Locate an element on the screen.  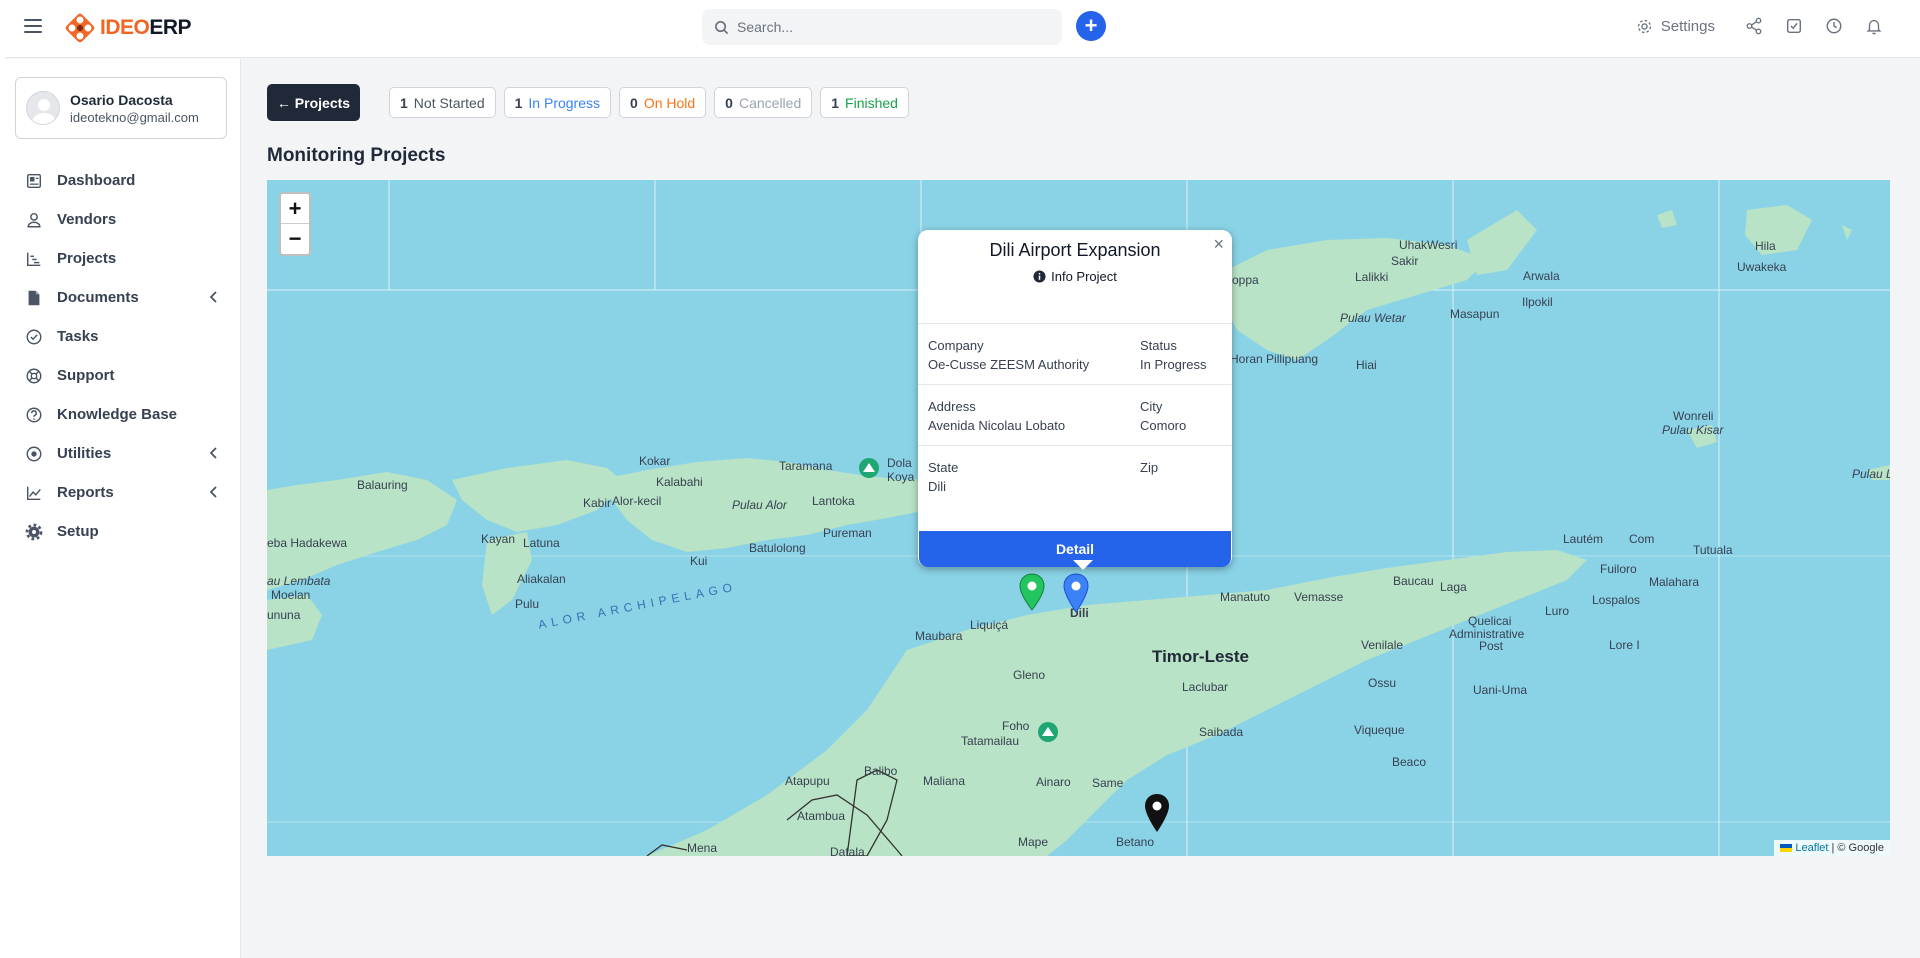
map-label: Lantoka is located at coordinates (833, 501).